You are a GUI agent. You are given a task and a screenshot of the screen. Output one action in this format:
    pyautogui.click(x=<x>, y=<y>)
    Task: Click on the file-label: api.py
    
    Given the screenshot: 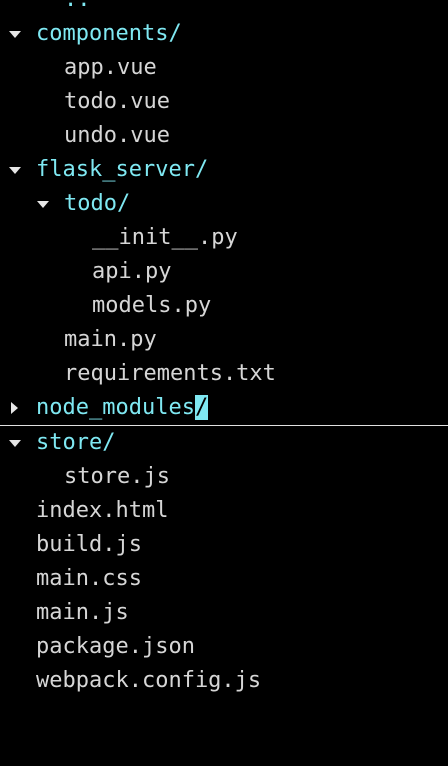 What is the action you would take?
    pyautogui.click(x=132, y=271)
    